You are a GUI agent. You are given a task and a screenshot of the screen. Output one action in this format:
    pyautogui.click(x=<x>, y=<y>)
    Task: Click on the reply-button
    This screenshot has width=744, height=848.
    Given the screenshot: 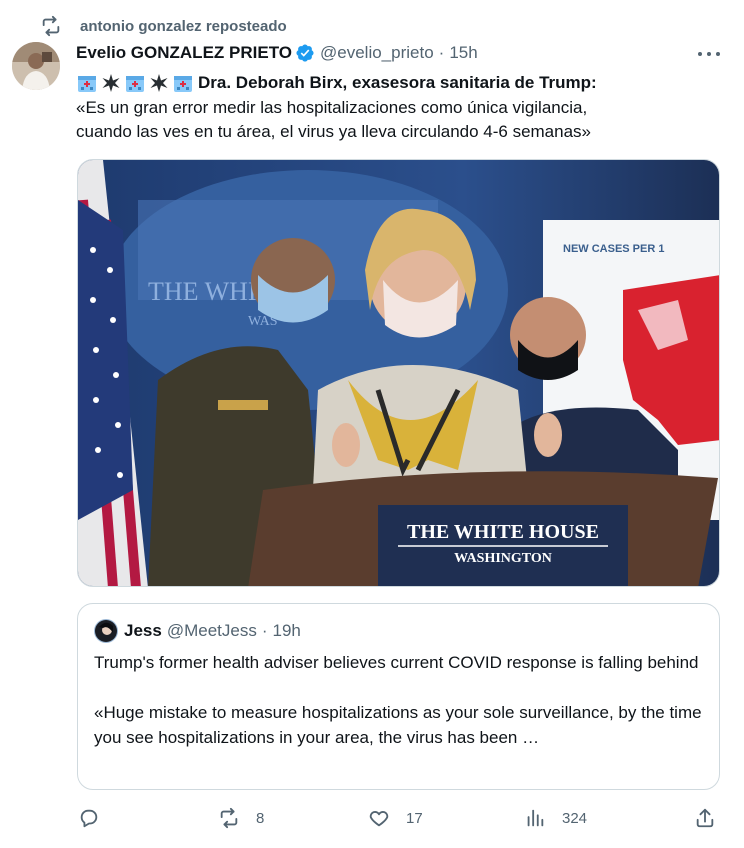 What is the action you would take?
    pyautogui.click(x=97, y=818)
    